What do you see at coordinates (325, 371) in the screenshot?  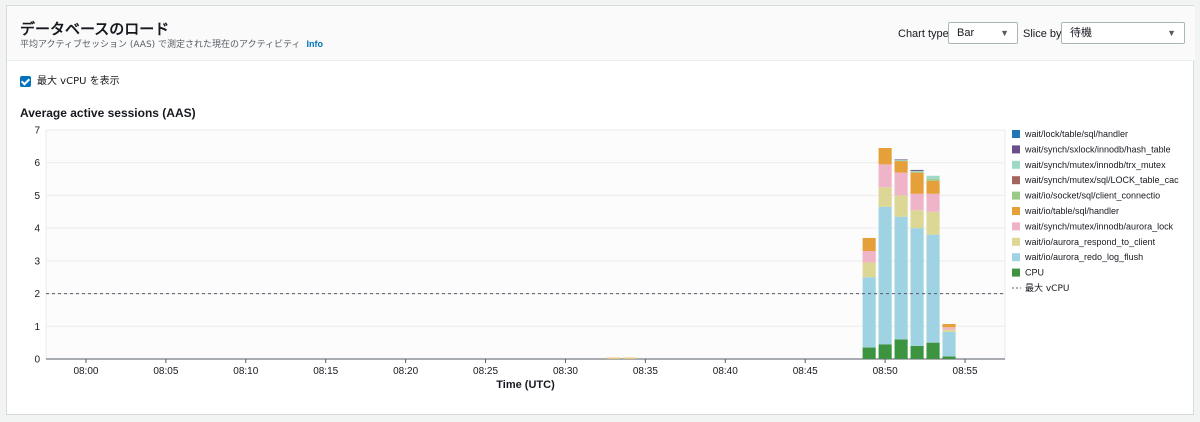 I see `x-tick-label: 08:15` at bounding box center [325, 371].